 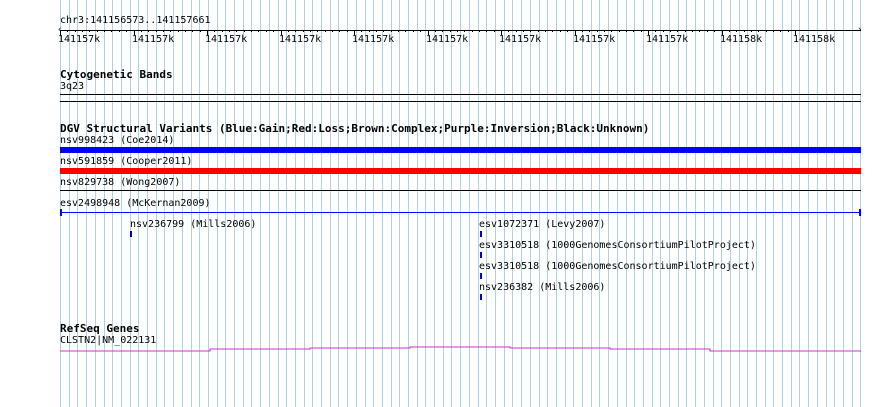 What do you see at coordinates (860, 212) in the screenshot?
I see `dgv-bar-right-end` at bounding box center [860, 212].